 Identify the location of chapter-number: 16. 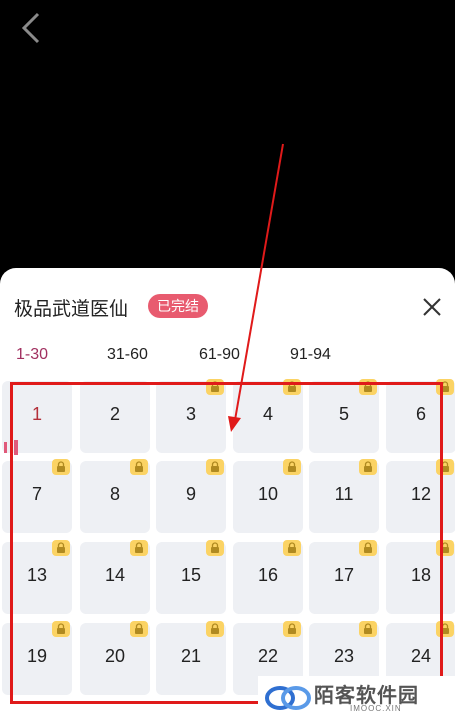
(268, 575).